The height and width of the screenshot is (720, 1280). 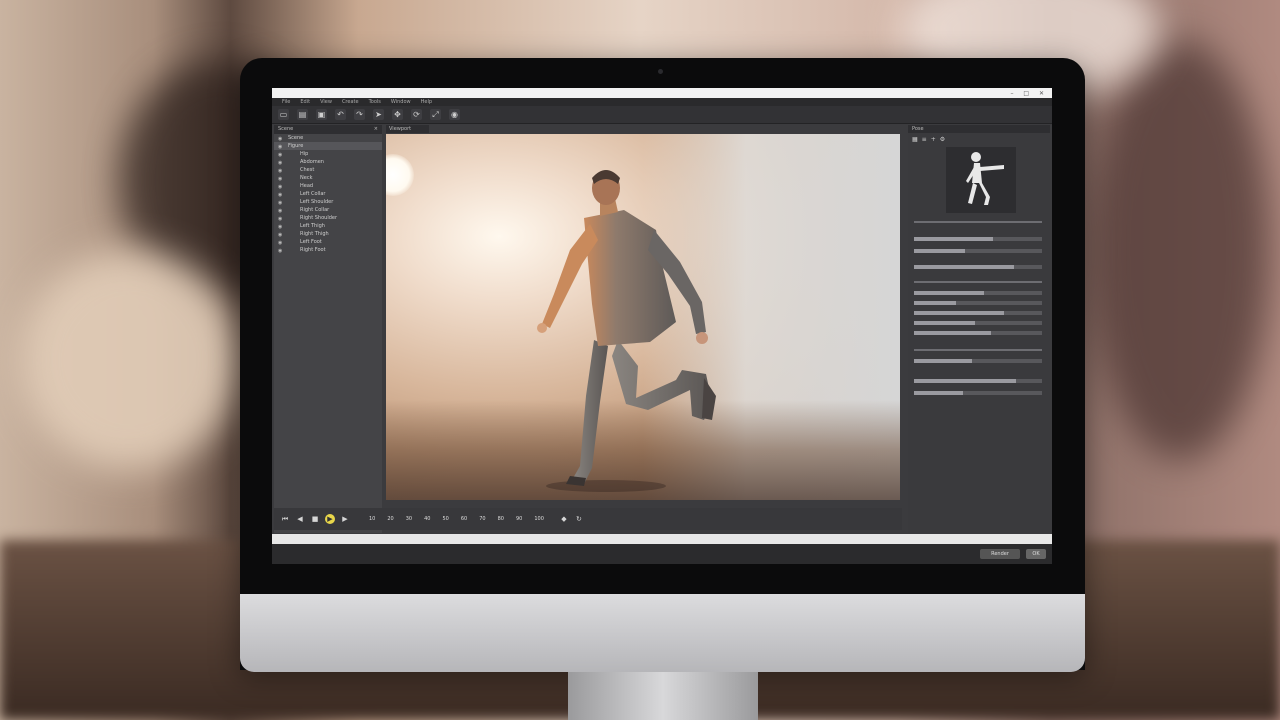 What do you see at coordinates (375, 102) in the screenshot?
I see `menu-item-tools: Tools` at bounding box center [375, 102].